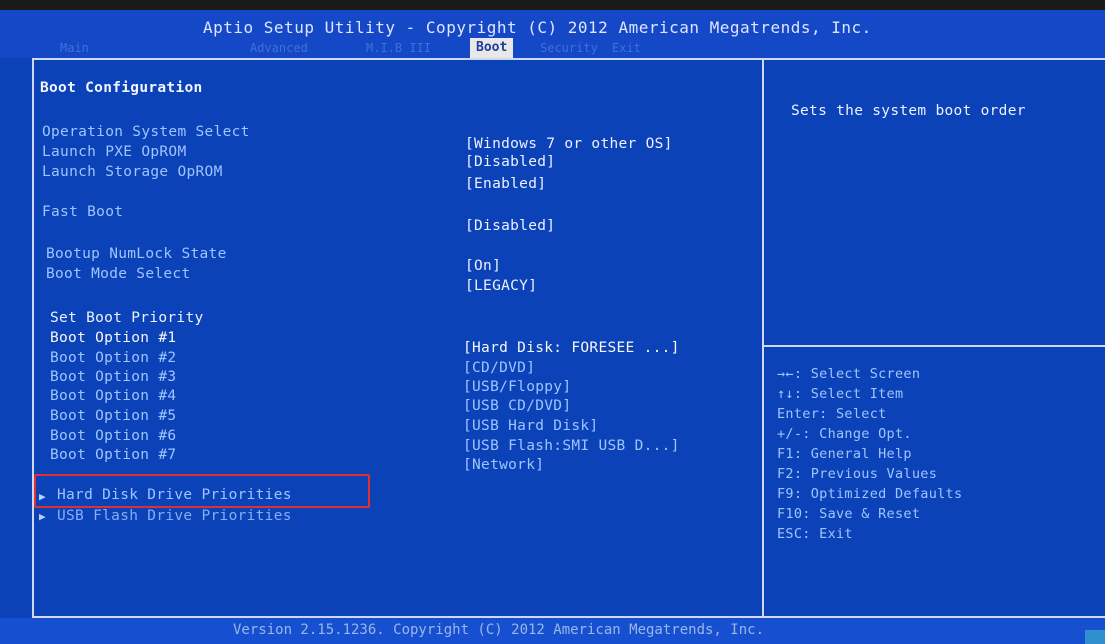 This screenshot has height=644, width=1105. Describe the element at coordinates (499, 368) in the screenshot. I see `boot-option-2-value: [CD/DVD]` at that location.